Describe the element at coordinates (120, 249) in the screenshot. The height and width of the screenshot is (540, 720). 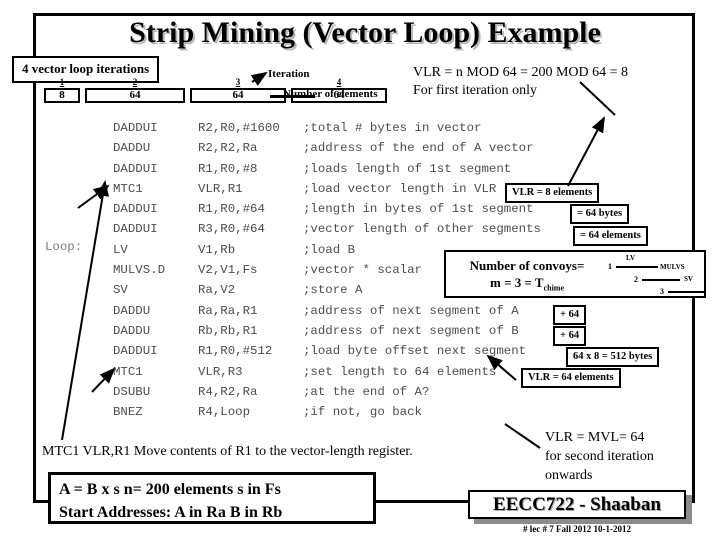
I see `code-opcode: LV` at that location.